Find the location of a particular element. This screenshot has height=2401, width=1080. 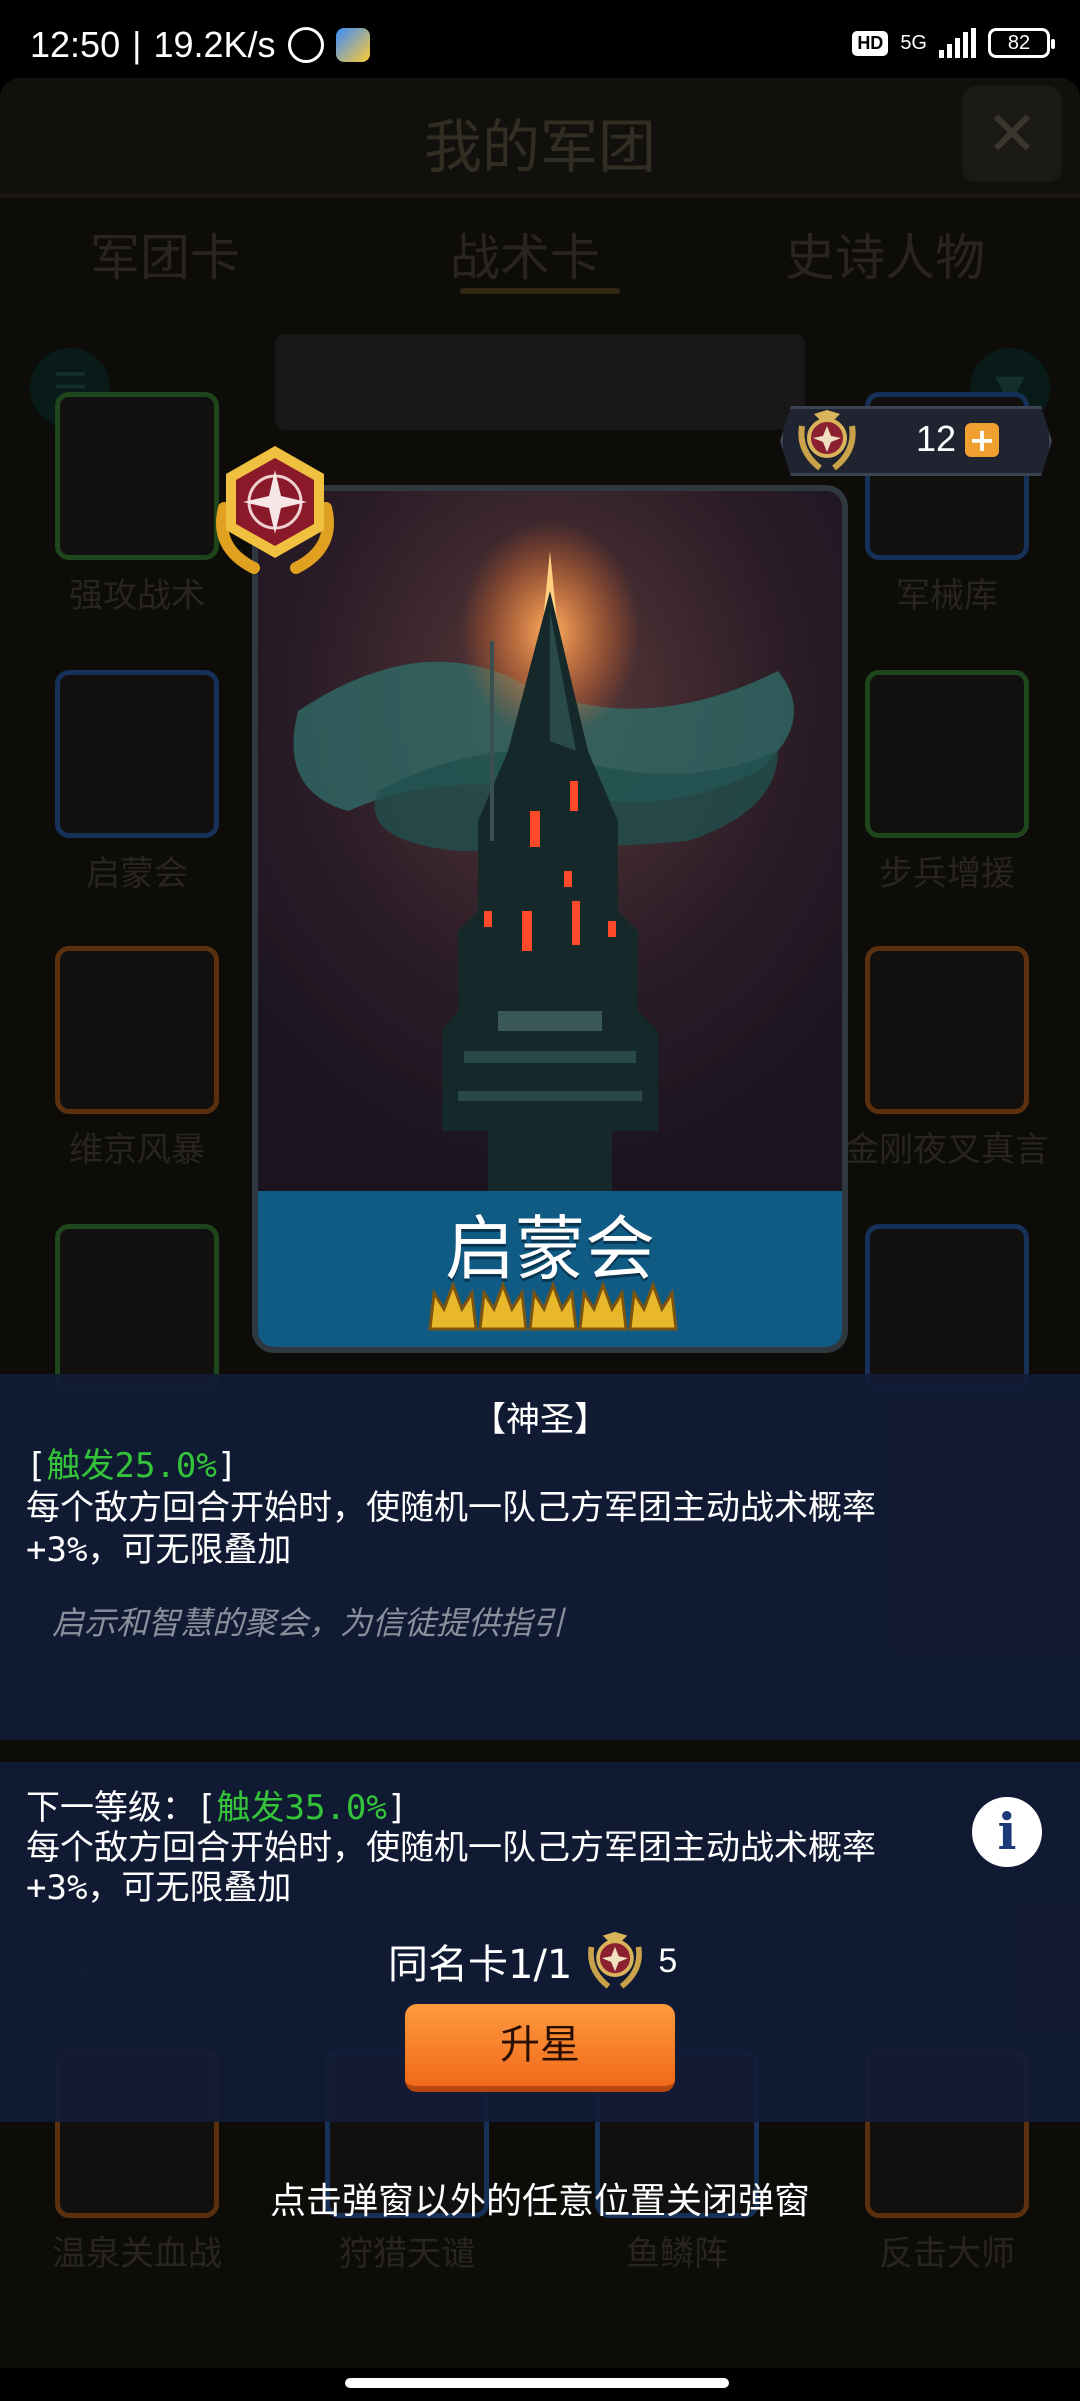

upgrade-star-button: 升星 is located at coordinates (540, 2048).